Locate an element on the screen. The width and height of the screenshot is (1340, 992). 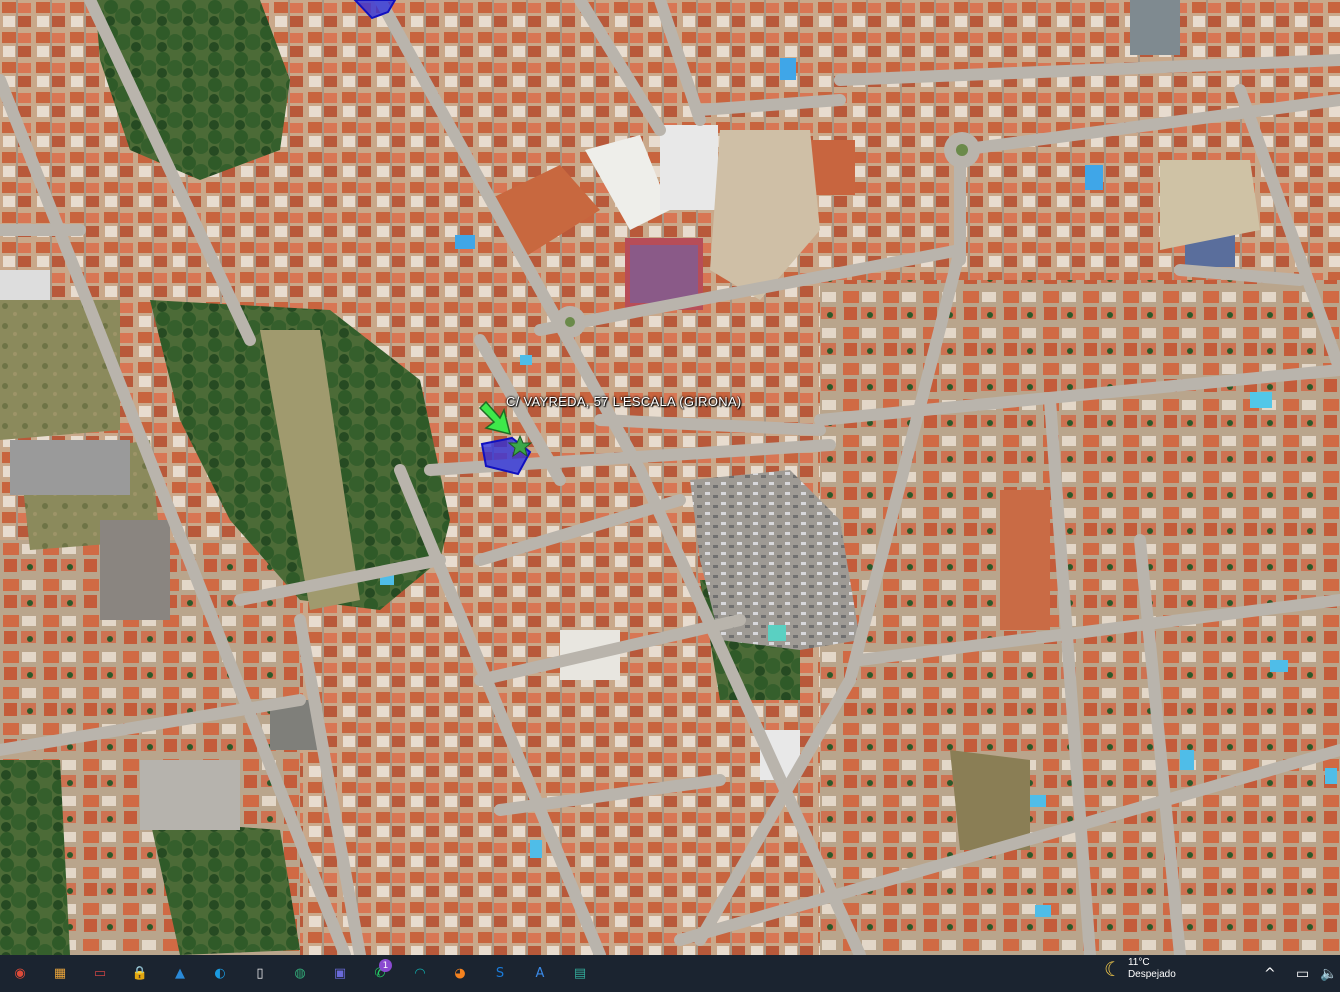
landscape-app-icon-glyph: ▲ is located at coordinates (180, 973).